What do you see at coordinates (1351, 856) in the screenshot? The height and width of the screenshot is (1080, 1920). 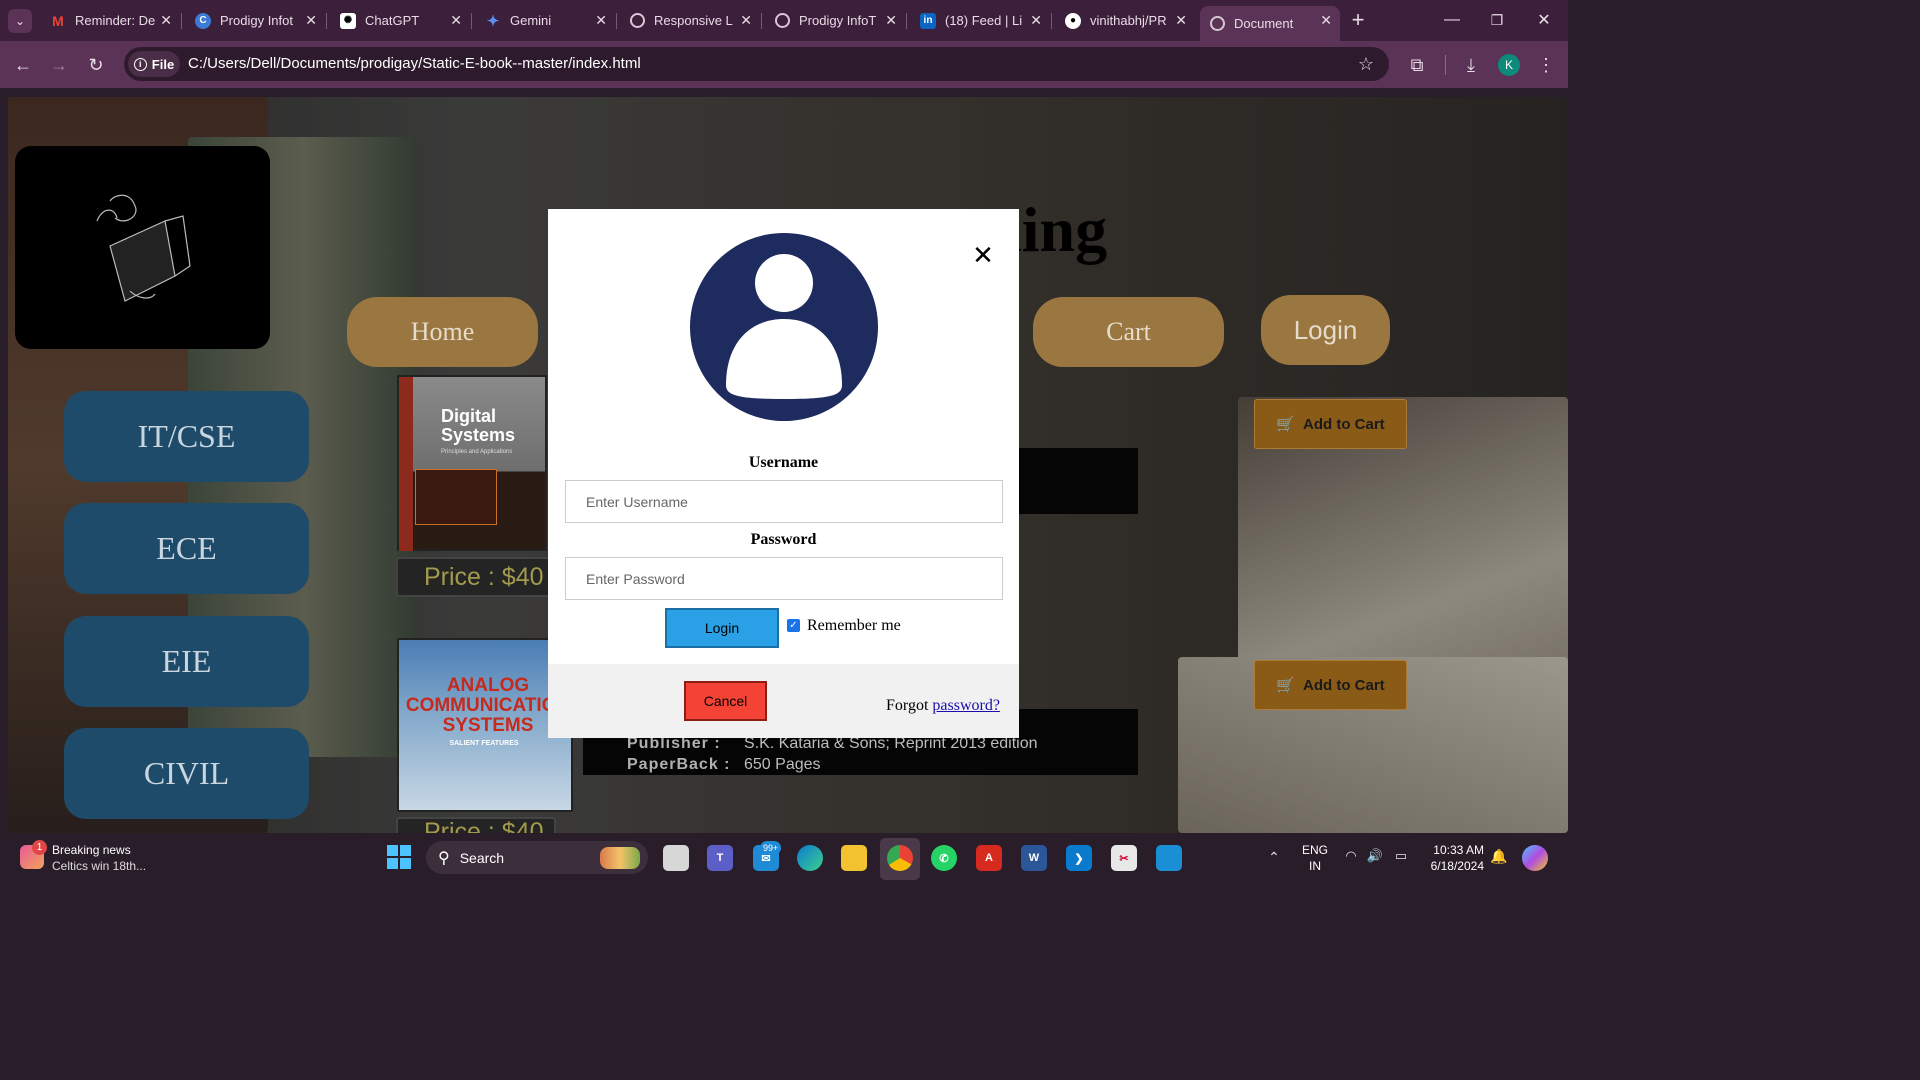 I see `wifi-icon: ◠` at bounding box center [1351, 856].